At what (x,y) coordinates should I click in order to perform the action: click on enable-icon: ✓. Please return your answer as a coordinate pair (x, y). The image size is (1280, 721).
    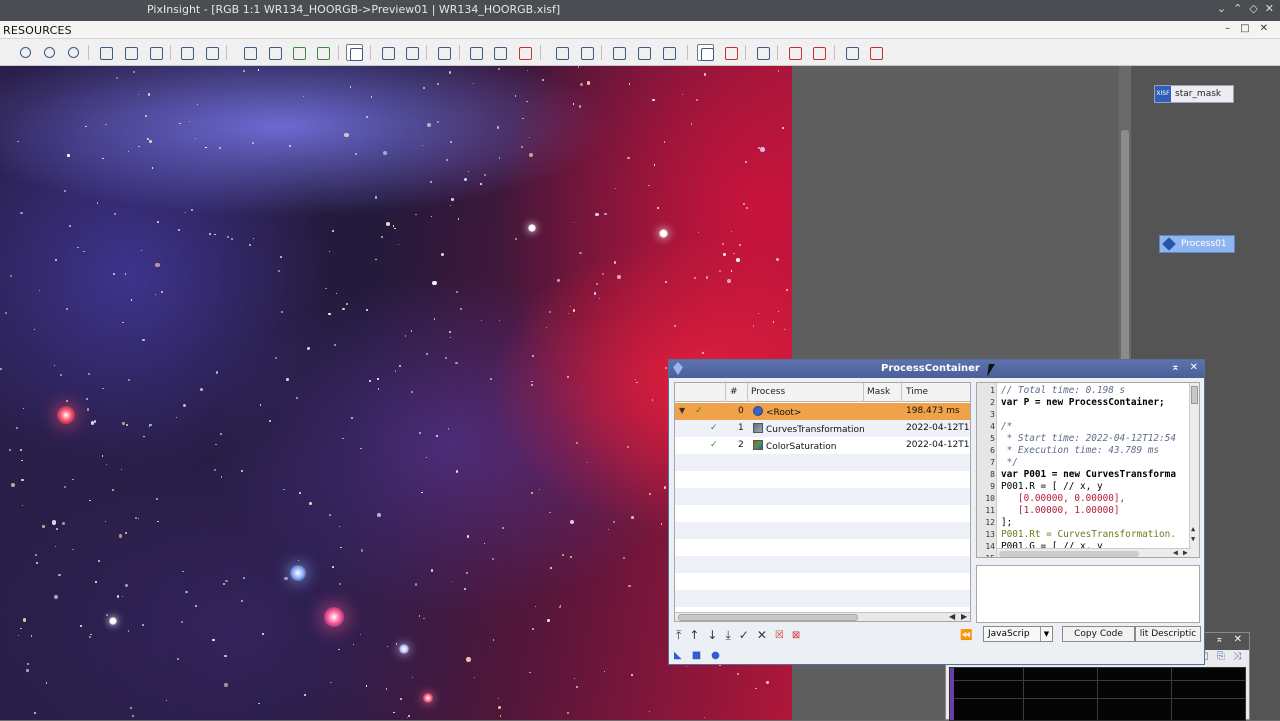
    Looking at the image, I should click on (744, 635).